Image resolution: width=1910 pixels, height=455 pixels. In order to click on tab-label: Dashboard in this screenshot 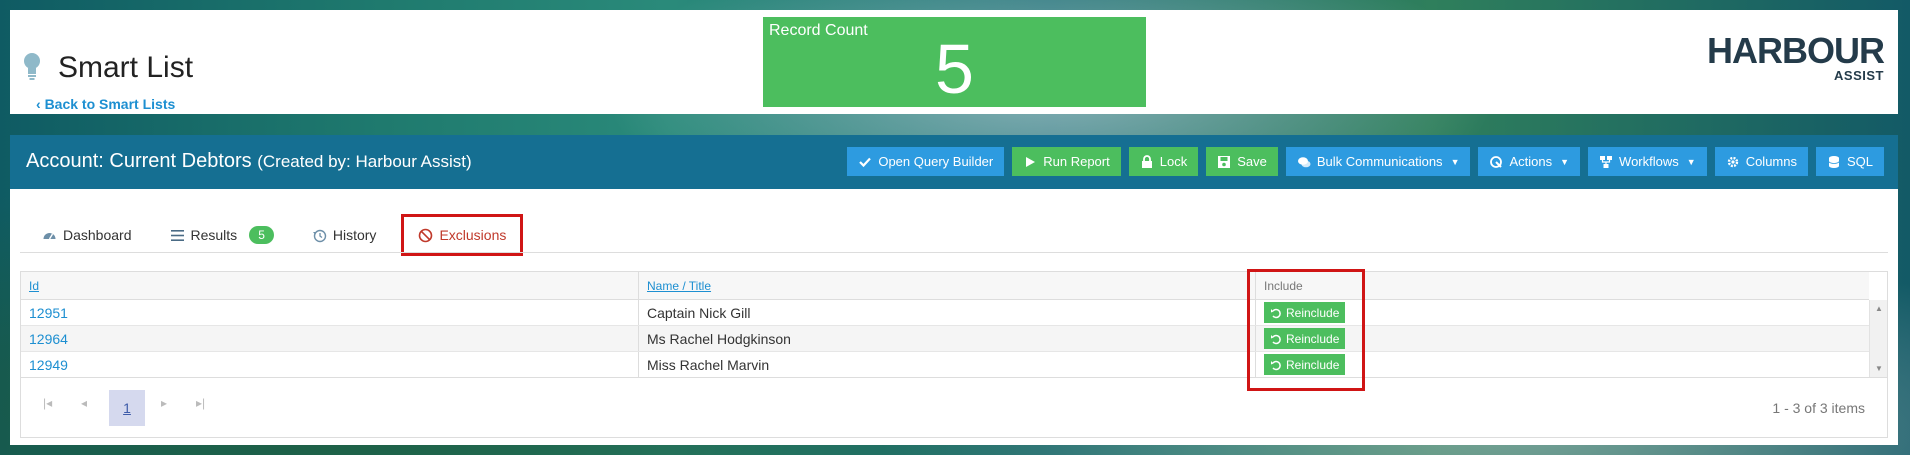, I will do `click(97, 235)`.